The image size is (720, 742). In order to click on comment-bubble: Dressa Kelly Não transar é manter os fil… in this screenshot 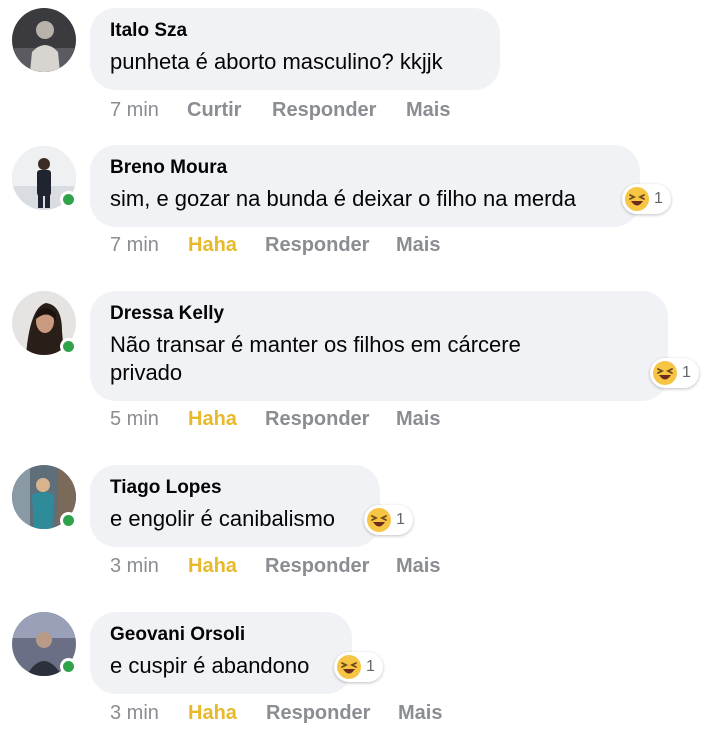, I will do `click(379, 346)`.